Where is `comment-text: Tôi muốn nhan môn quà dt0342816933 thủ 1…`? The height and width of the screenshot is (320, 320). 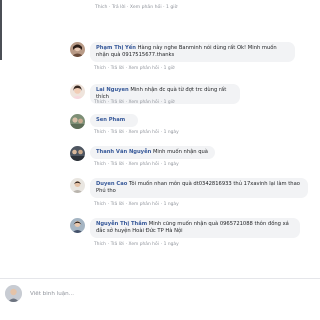 comment-text: Tôi muốn nhan môn quà dt0342816933 thủ 1… is located at coordinates (198, 187).